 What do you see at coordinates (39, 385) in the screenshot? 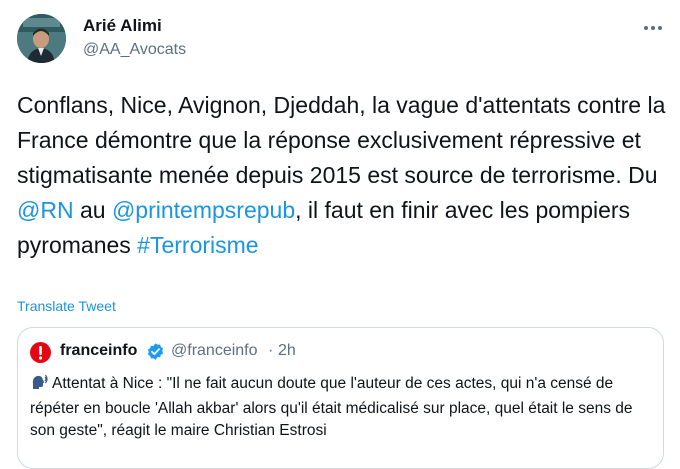
I see `speaking-head-icon` at bounding box center [39, 385].